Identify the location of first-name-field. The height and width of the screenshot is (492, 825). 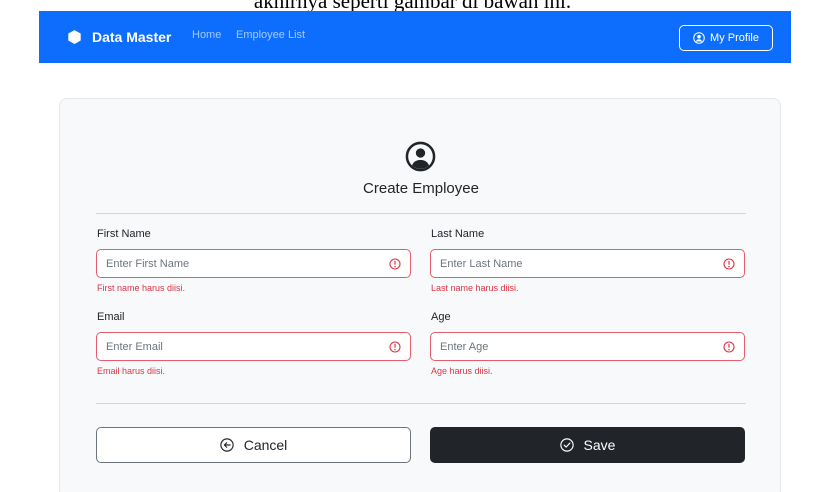
(253, 263).